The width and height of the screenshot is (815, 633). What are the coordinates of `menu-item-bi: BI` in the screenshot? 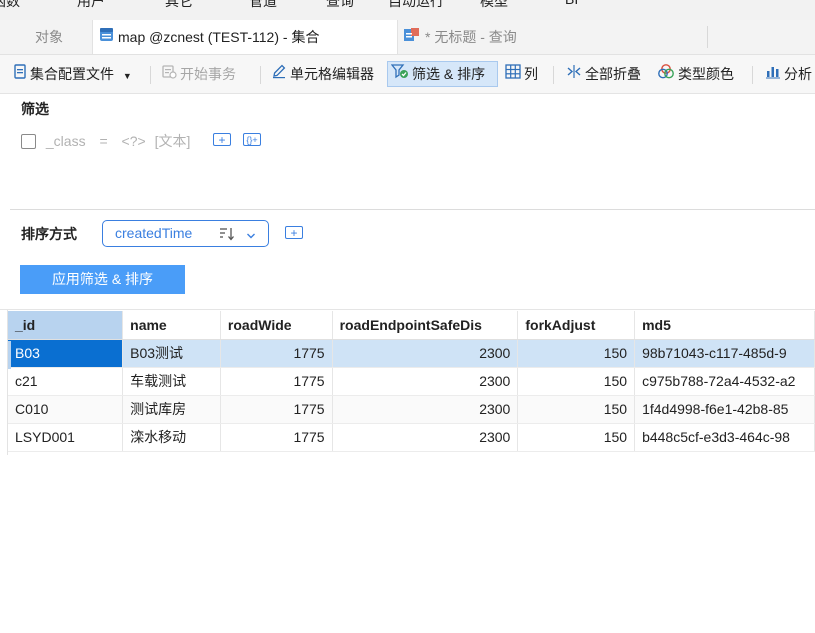 It's located at (571, 3).